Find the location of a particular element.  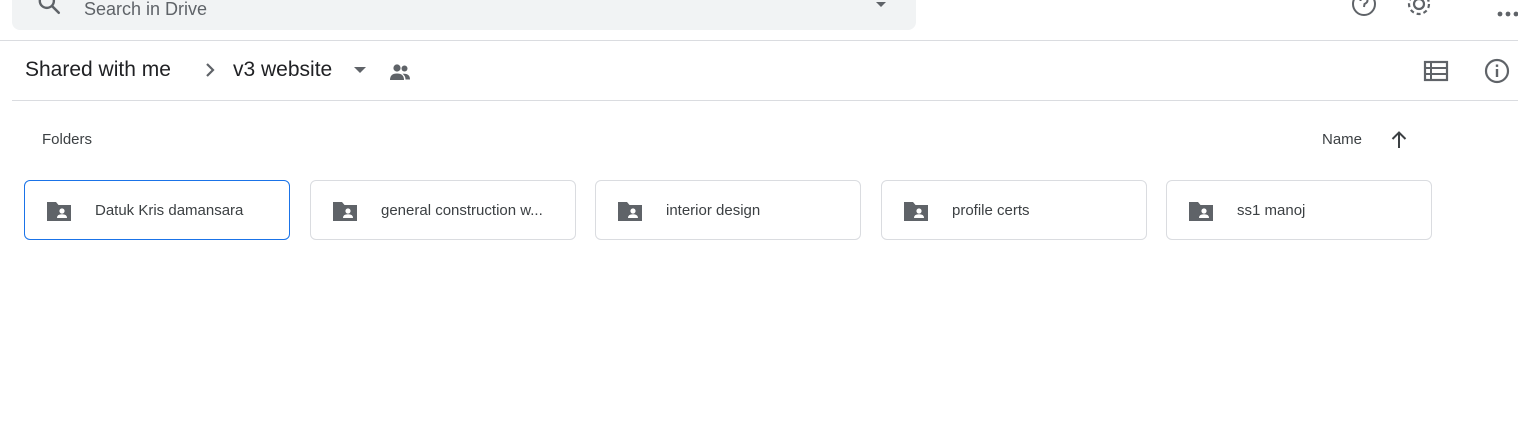

gear-icon is located at coordinates (1419, 9).